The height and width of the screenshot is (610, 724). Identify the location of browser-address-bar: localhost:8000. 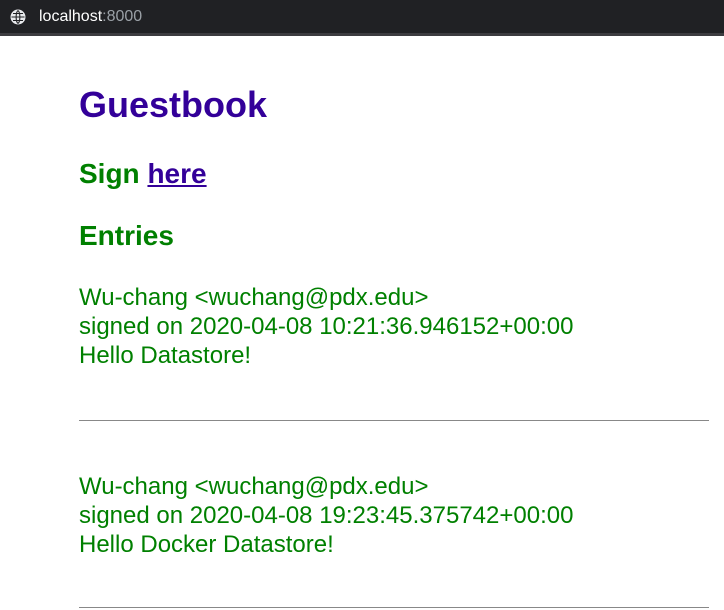
(362, 18).